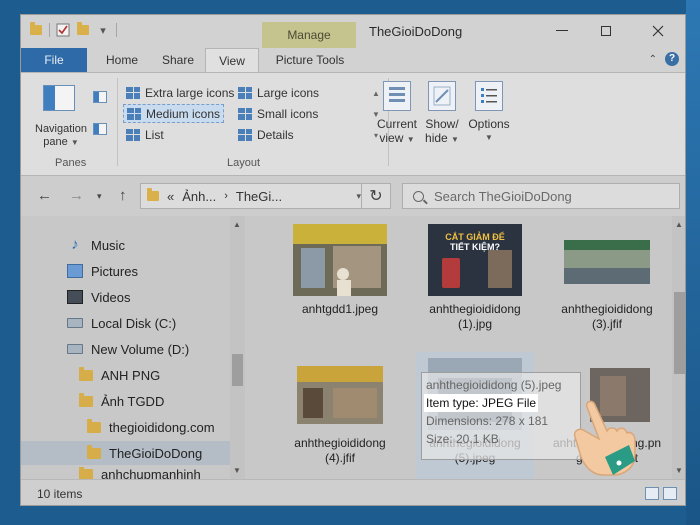  What do you see at coordinates (100, 129) in the screenshot?
I see `details-pane-icon` at bounding box center [100, 129].